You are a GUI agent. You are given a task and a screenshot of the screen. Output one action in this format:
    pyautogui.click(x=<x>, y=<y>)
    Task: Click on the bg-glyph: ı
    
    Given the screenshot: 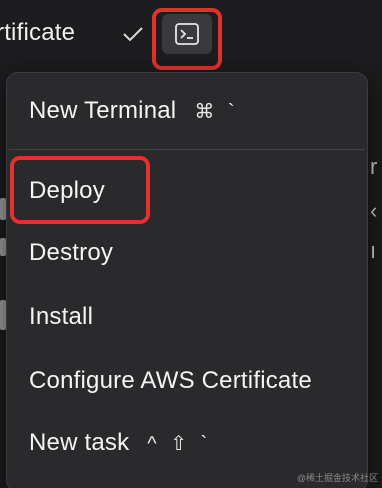 What is the action you would take?
    pyautogui.click(x=373, y=250)
    